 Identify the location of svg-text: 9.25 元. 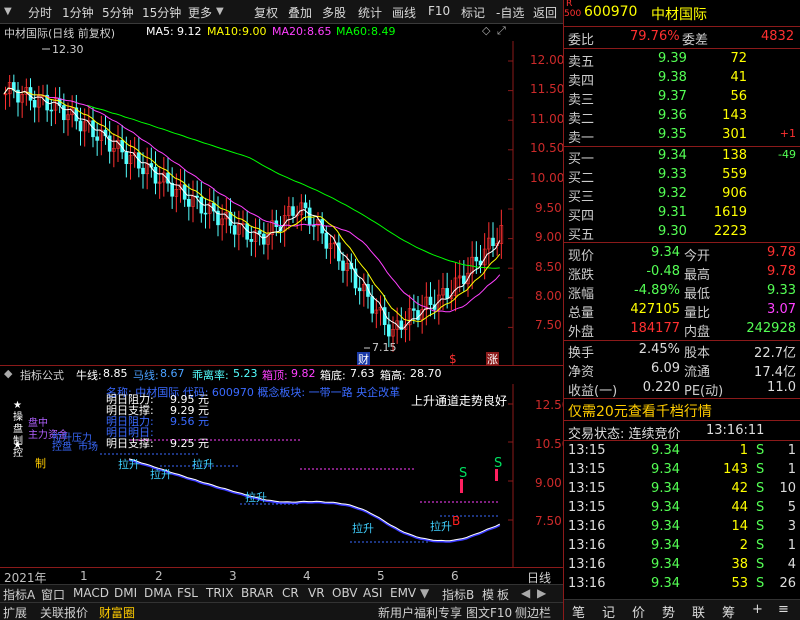
(189, 443).